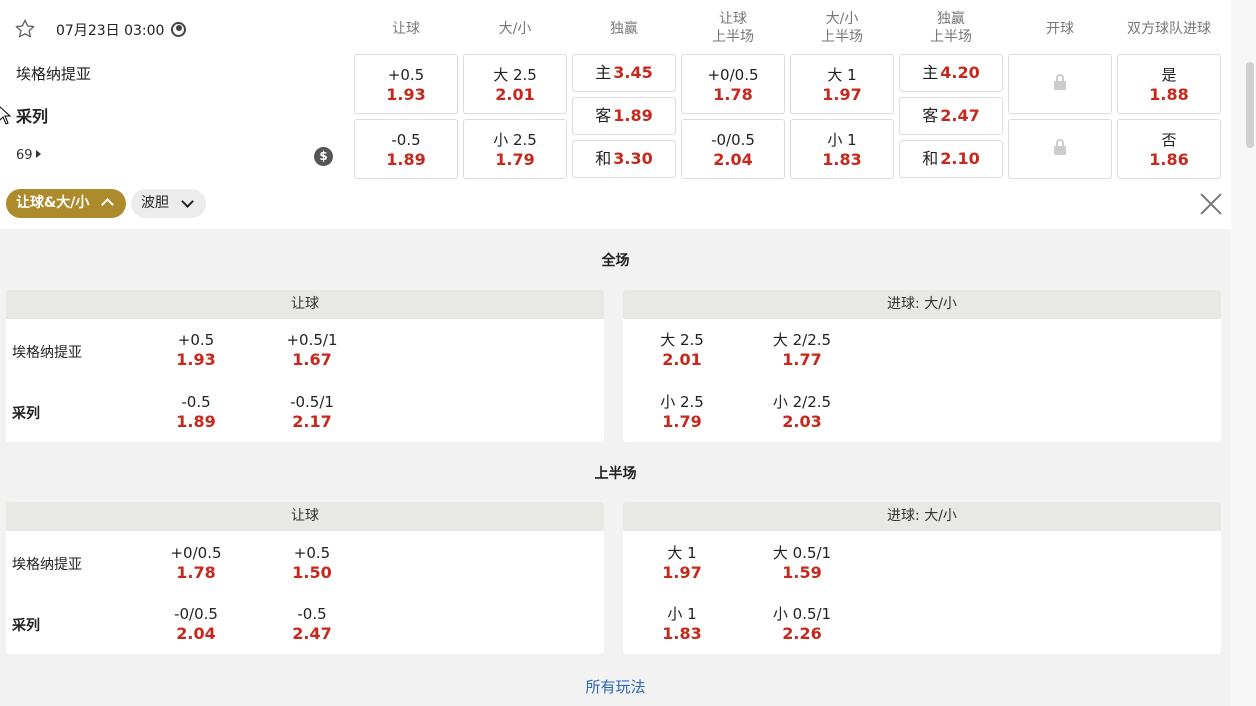  I want to click on col-header-handicap: 让球, so click(406, 29).